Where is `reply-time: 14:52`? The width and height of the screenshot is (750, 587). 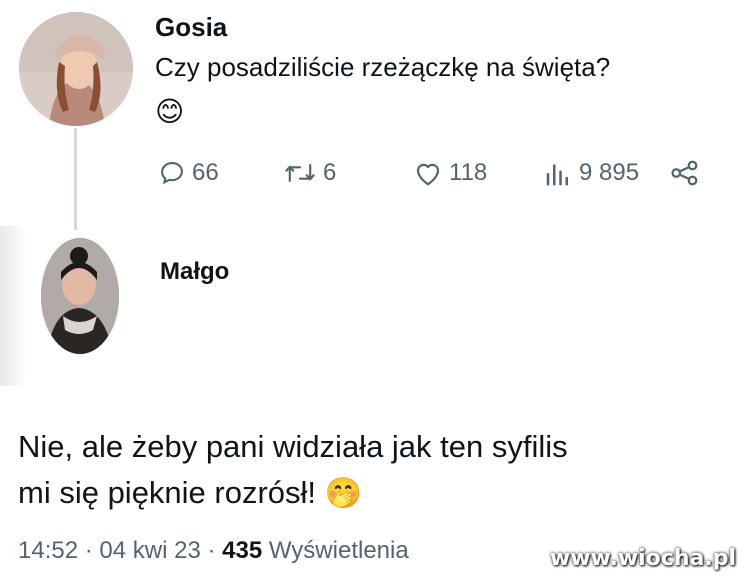
reply-time: 14:52 is located at coordinates (48, 550).